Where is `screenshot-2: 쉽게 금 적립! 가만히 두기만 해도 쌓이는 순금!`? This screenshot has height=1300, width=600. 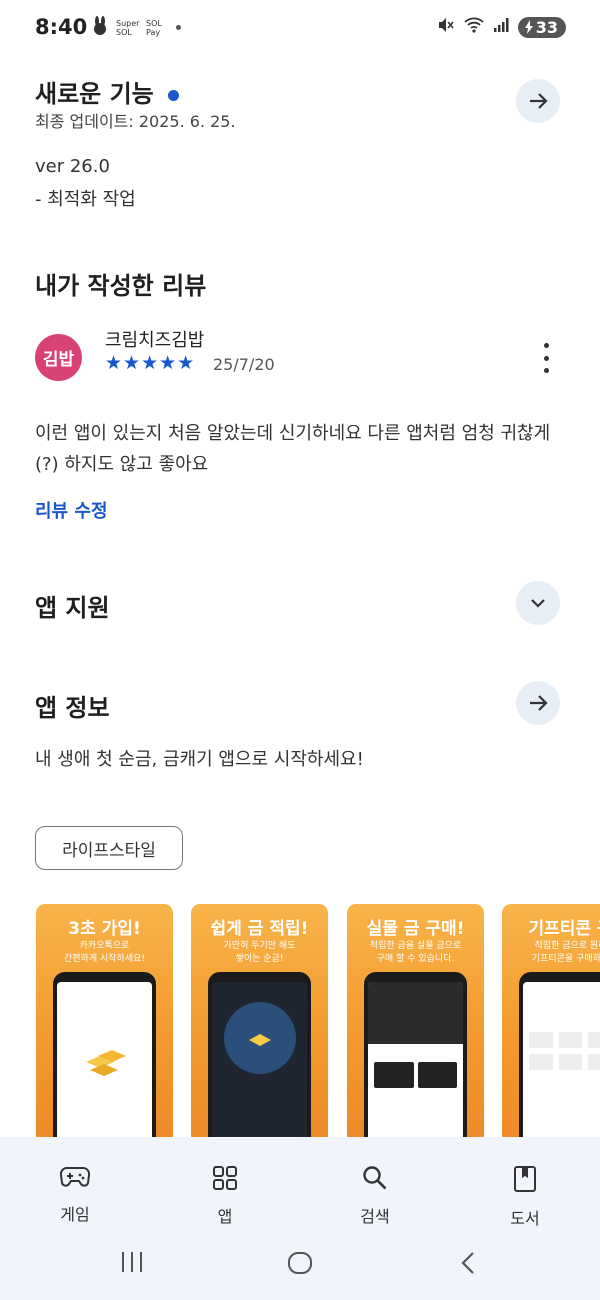 screenshot-2: 쉽게 금 적립! 가만히 두기만 해도 쌓이는 순금! is located at coordinates (259, 1022).